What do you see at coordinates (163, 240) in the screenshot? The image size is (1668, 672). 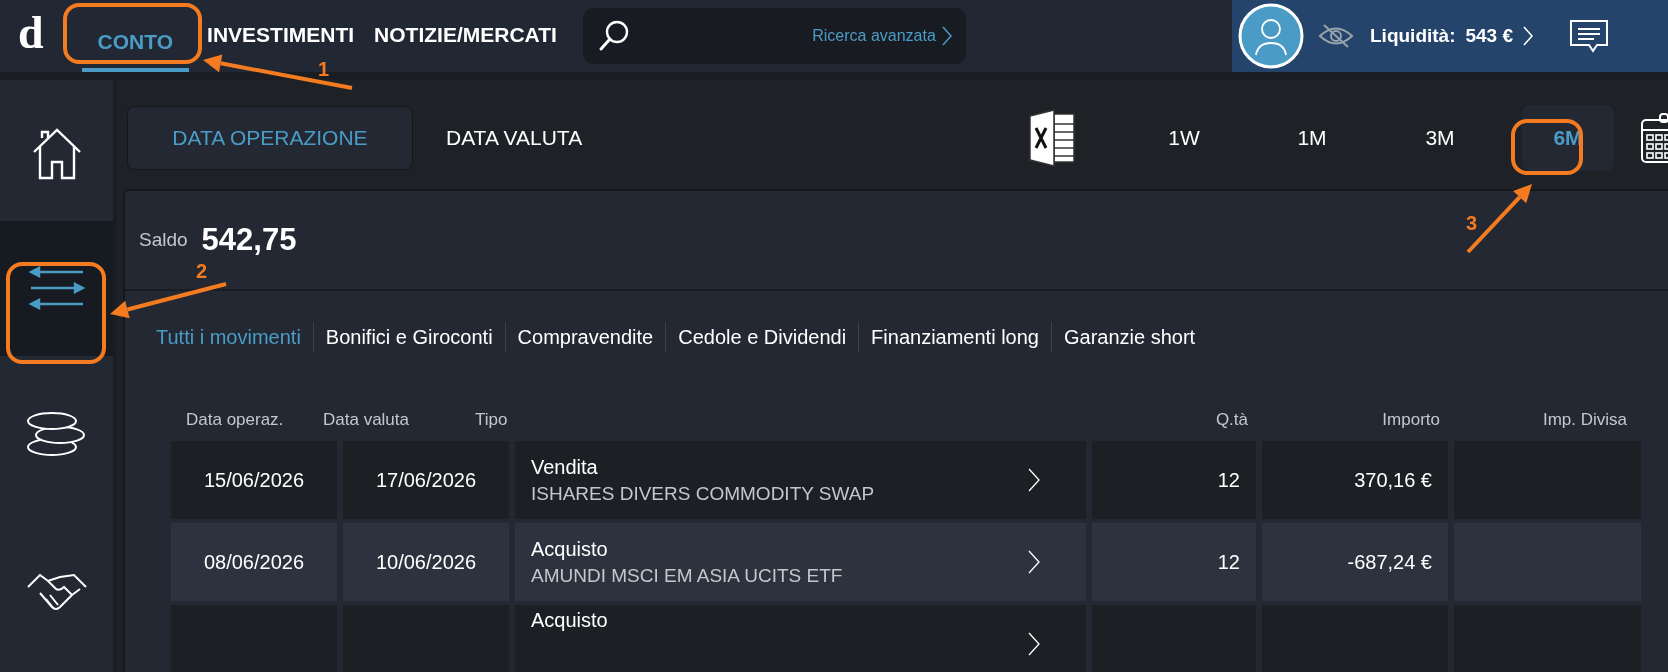 I see `balance-label: Saldo` at bounding box center [163, 240].